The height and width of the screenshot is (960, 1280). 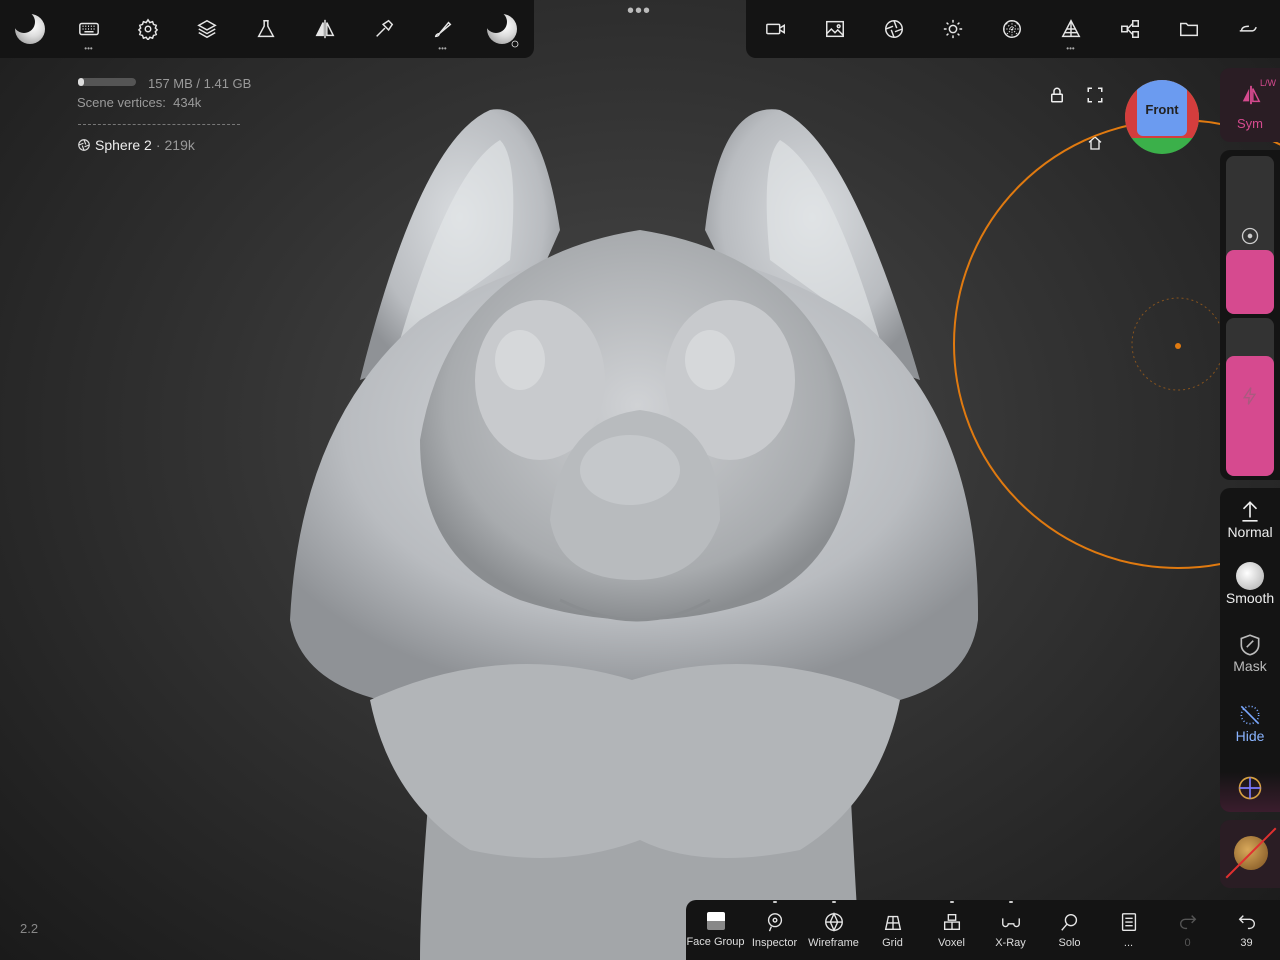 I want to click on quick-menu-button, so click(x=1247, y=29).